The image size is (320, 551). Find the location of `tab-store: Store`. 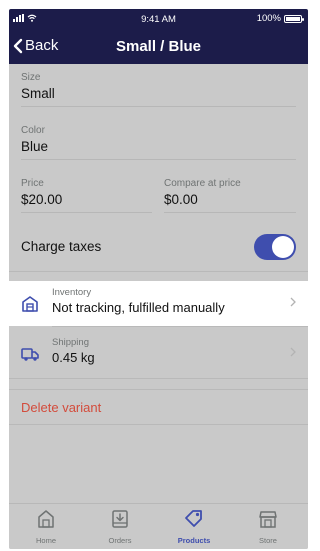

tab-store: Store is located at coordinates (268, 526).